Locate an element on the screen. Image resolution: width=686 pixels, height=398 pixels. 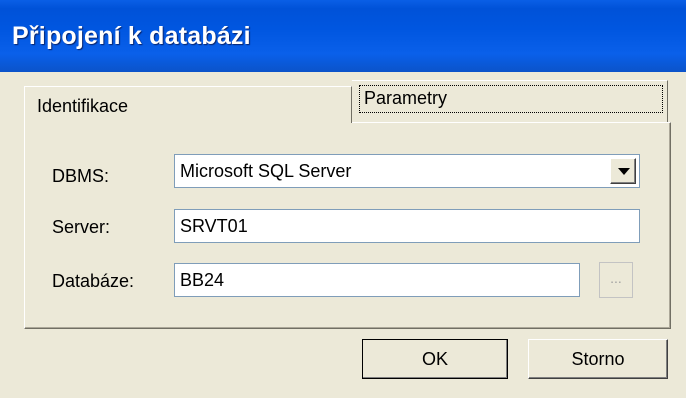
ok-button: OK is located at coordinates (435, 359).